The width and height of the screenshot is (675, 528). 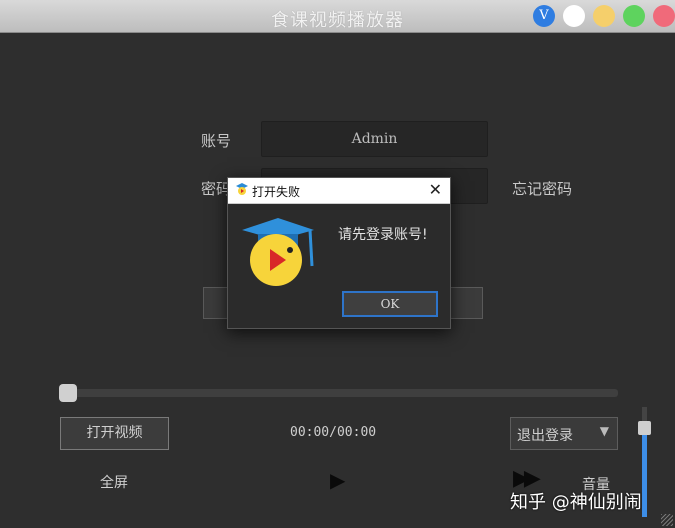 What do you see at coordinates (216, 141) in the screenshot?
I see `account-label: 账号` at bounding box center [216, 141].